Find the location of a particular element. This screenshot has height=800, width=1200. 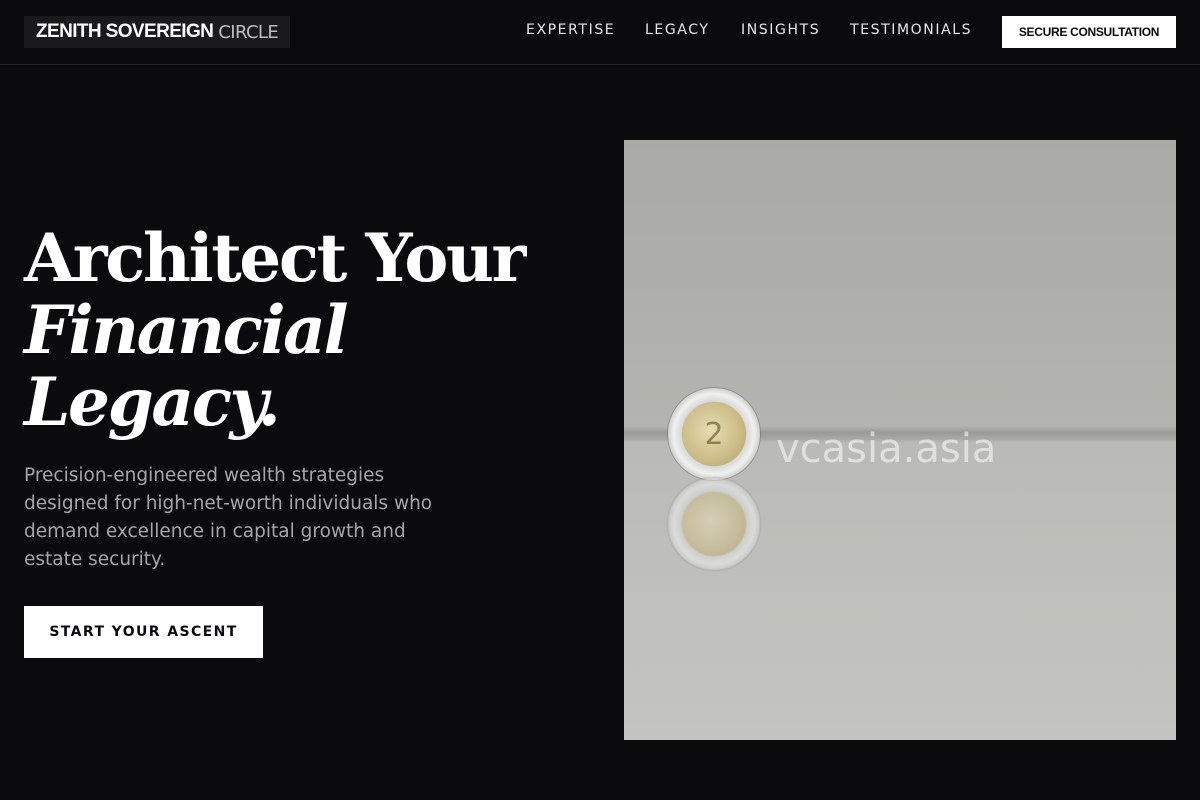

start-your-ascent-button: START YOUR ASCENT is located at coordinates (143, 632).